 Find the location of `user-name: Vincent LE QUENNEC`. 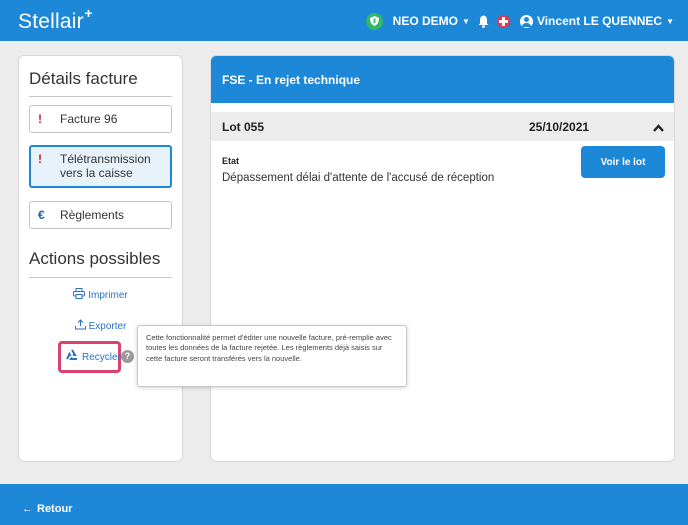

user-name: Vincent LE QUENNEC is located at coordinates (599, 21).